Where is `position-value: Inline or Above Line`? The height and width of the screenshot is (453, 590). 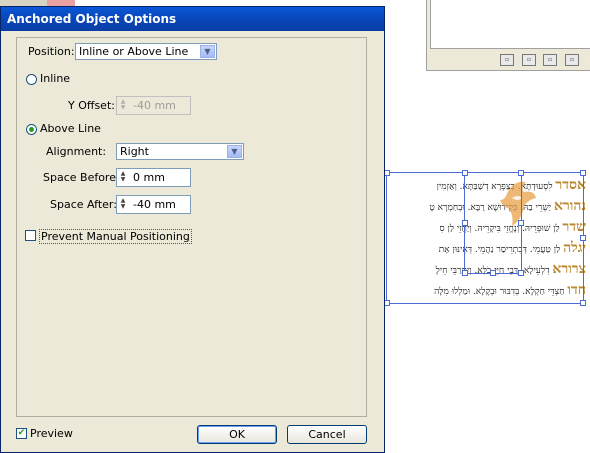
position-value: Inline or Above Line is located at coordinates (134, 51).